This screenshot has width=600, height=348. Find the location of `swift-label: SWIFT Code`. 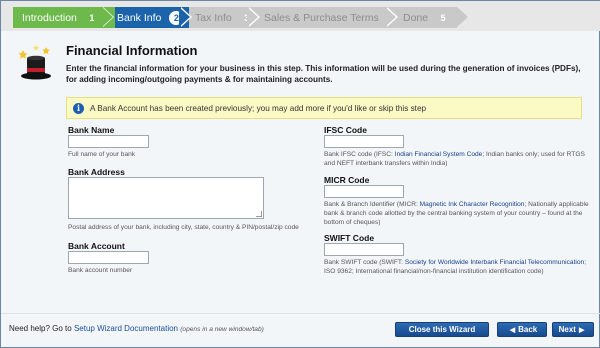

swift-label: SWIFT Code is located at coordinates (349, 238).